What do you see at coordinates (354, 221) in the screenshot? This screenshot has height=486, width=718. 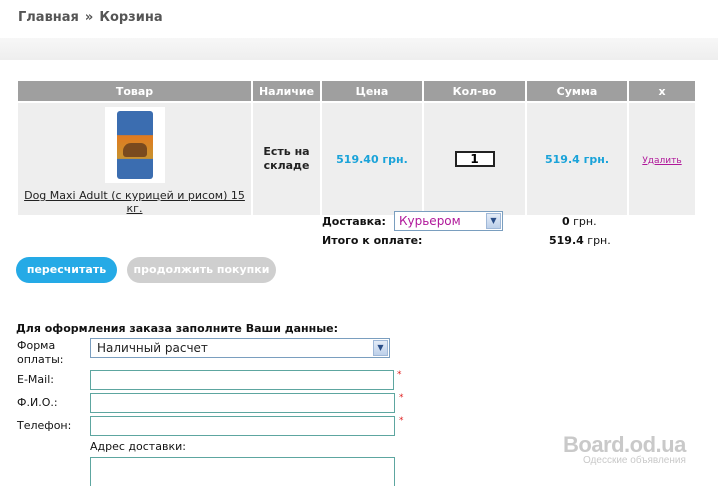 I see `delivery-label: Доставка:` at bounding box center [354, 221].